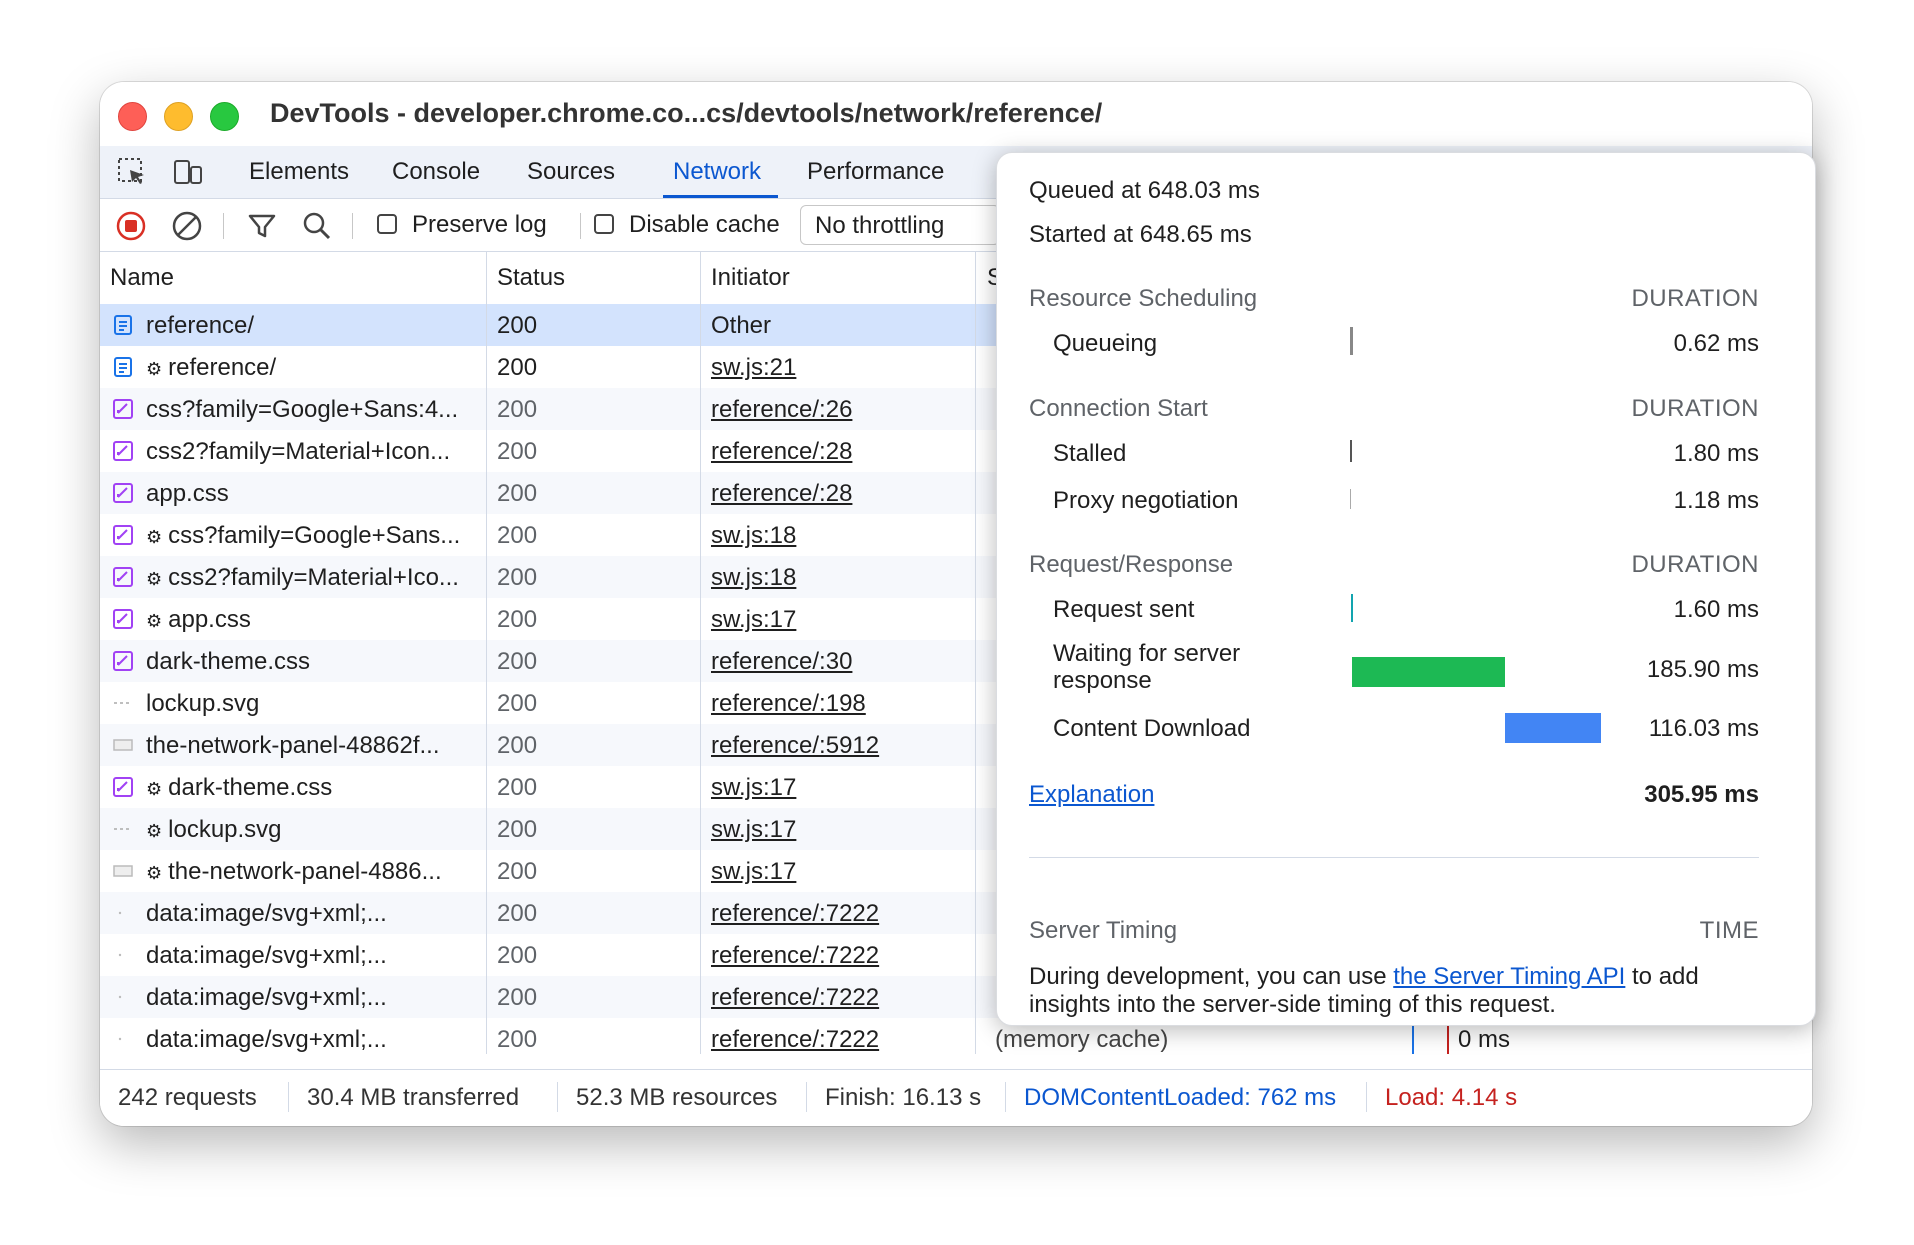 The height and width of the screenshot is (1245, 1914). What do you see at coordinates (387, 224) in the screenshot?
I see `preserve-log-checkbox` at bounding box center [387, 224].